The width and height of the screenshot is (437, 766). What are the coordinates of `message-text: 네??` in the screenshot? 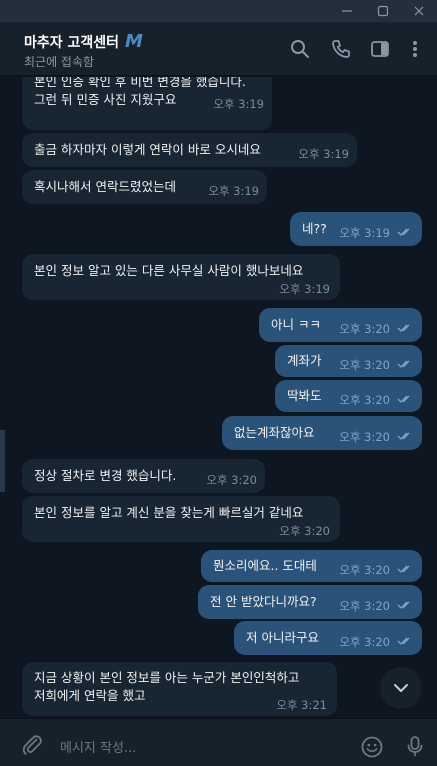 It's located at (314, 228).